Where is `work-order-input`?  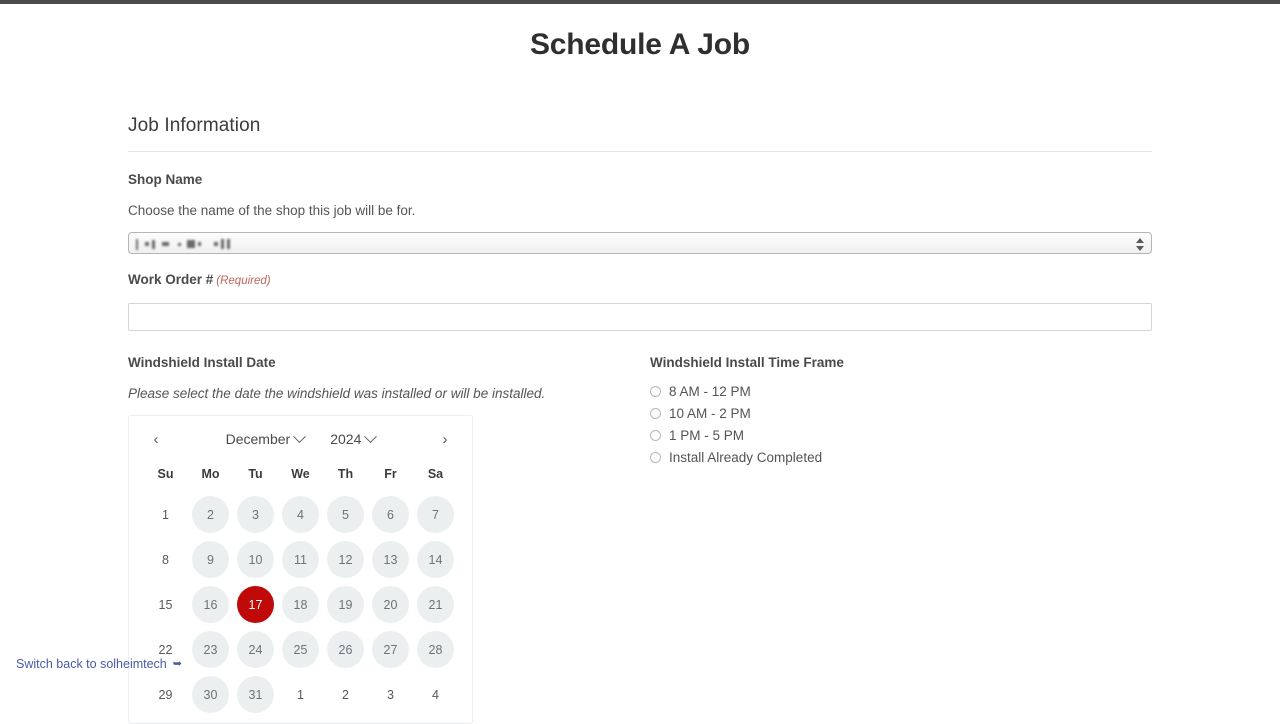 work-order-input is located at coordinates (640, 317).